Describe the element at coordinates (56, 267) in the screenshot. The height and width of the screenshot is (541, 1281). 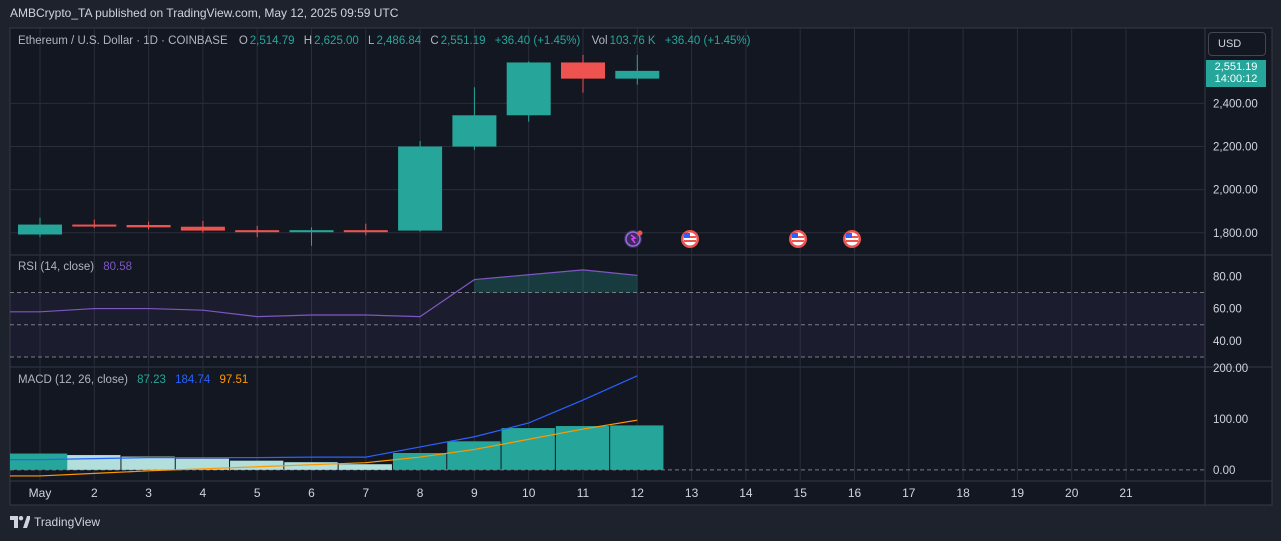
I see `rsi-label: RSI (14, close)` at that location.